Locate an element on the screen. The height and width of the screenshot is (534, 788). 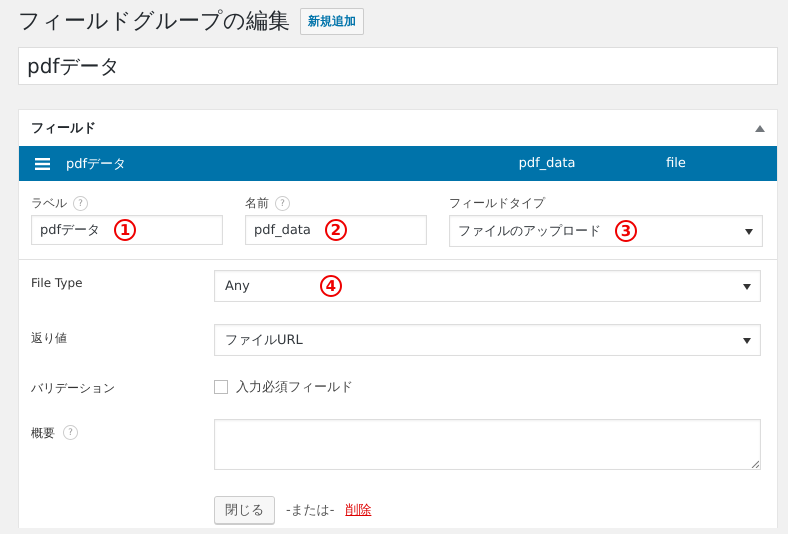
number-marker: 3 is located at coordinates (626, 231).